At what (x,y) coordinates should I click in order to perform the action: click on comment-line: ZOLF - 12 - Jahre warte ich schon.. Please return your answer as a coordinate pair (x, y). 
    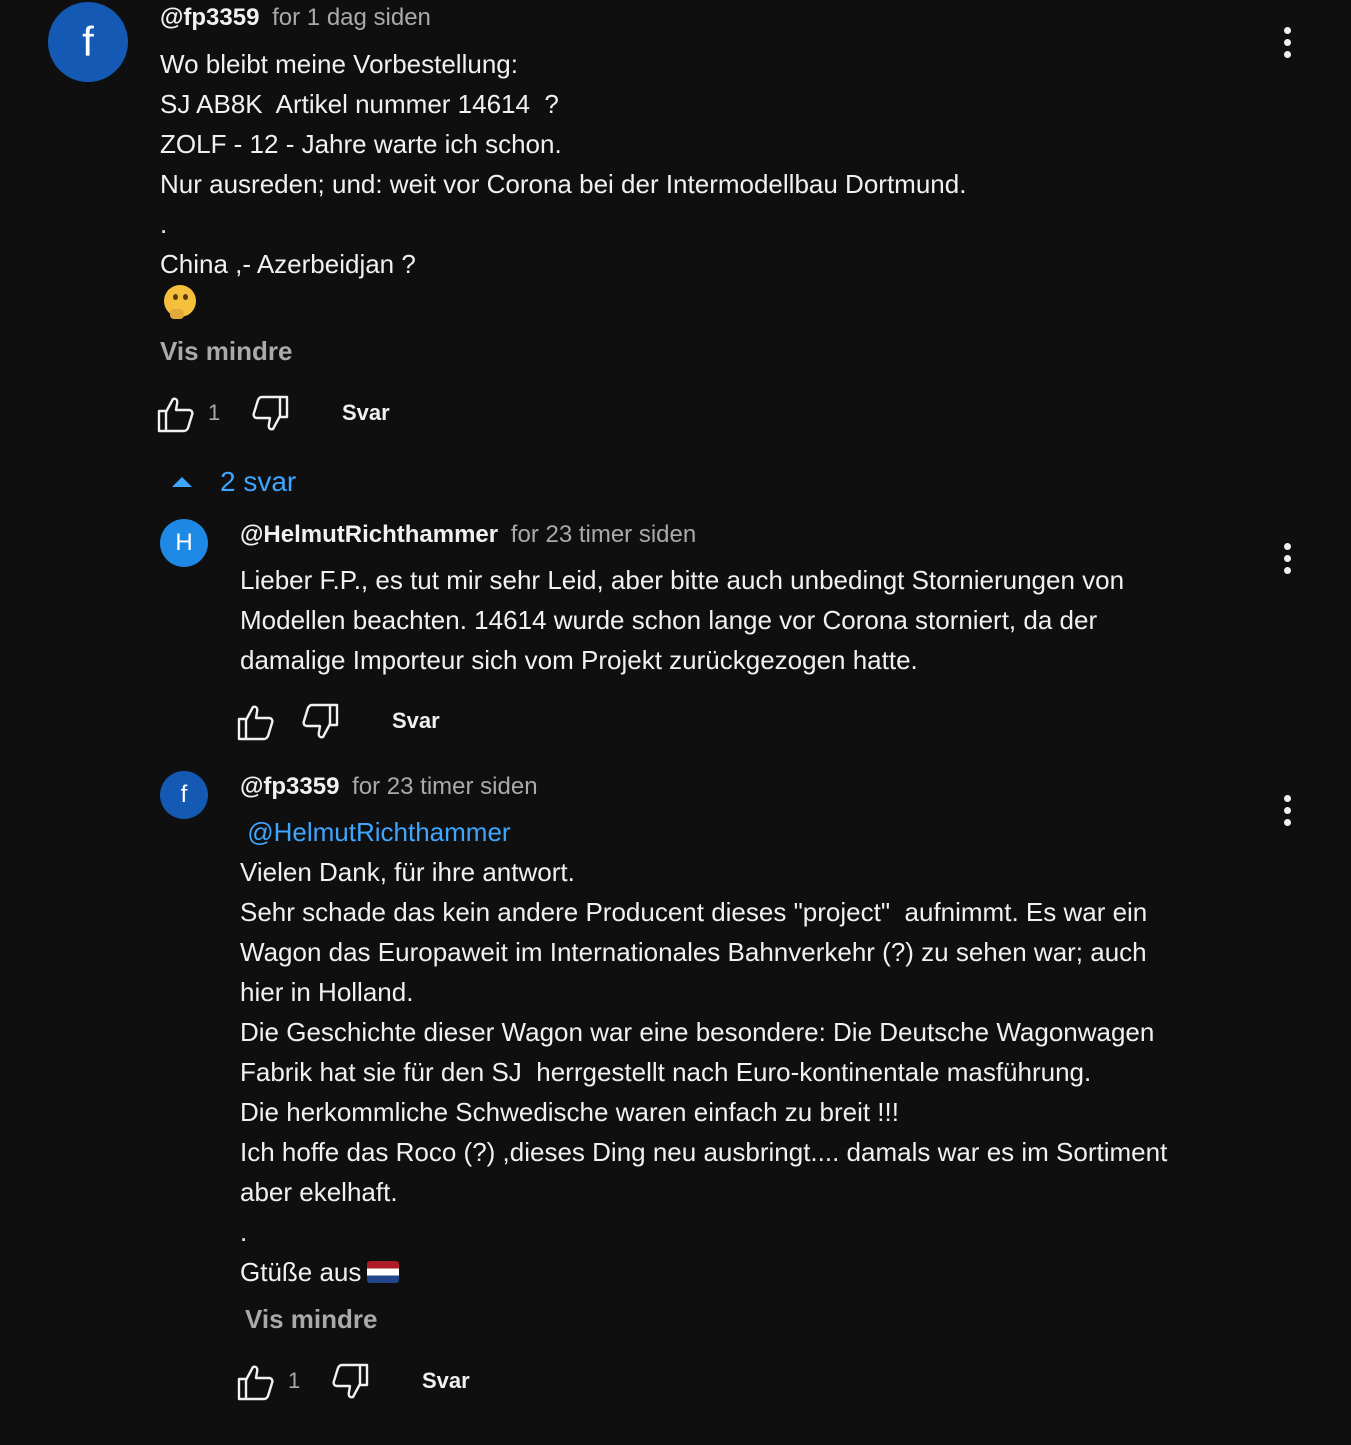
    Looking at the image, I should click on (361, 144).